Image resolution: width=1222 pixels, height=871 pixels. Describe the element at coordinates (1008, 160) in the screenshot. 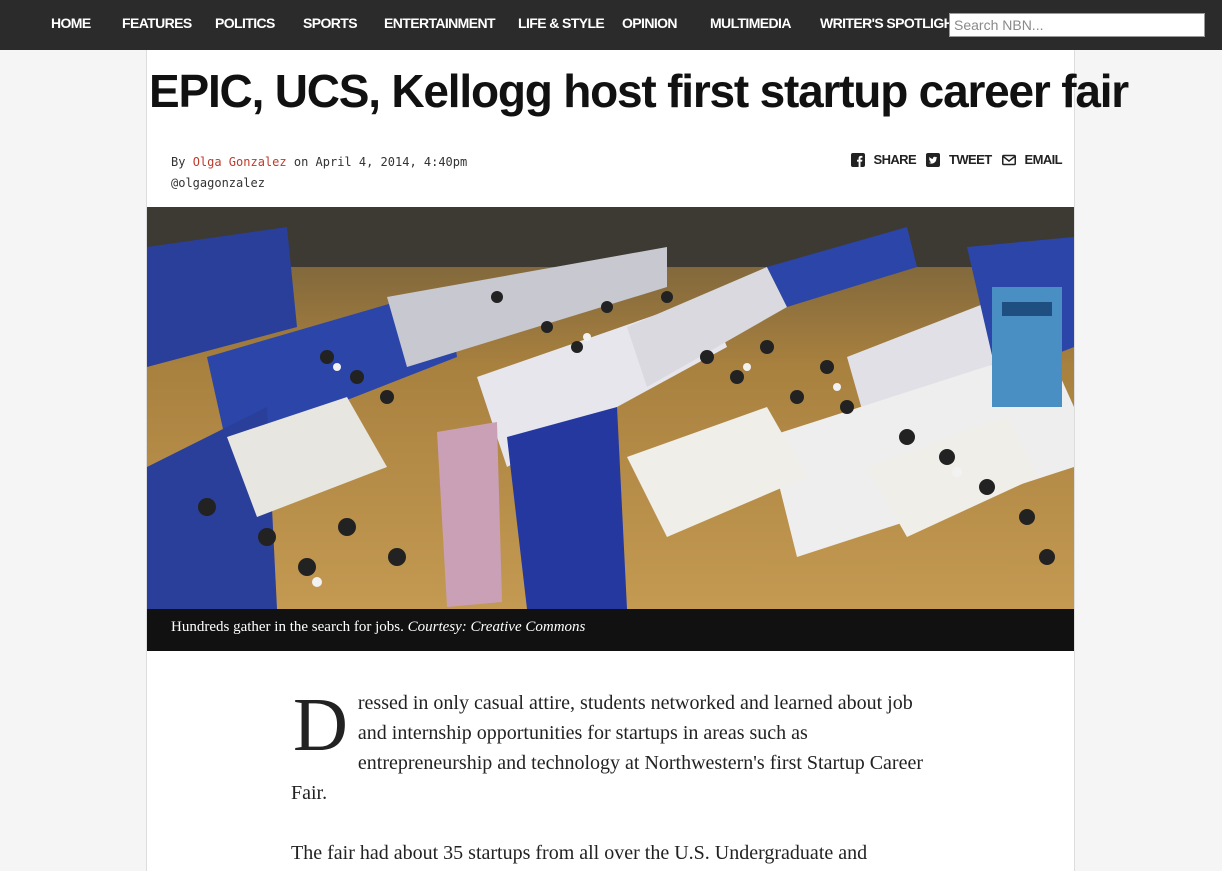

I see `envelope-icon` at that location.